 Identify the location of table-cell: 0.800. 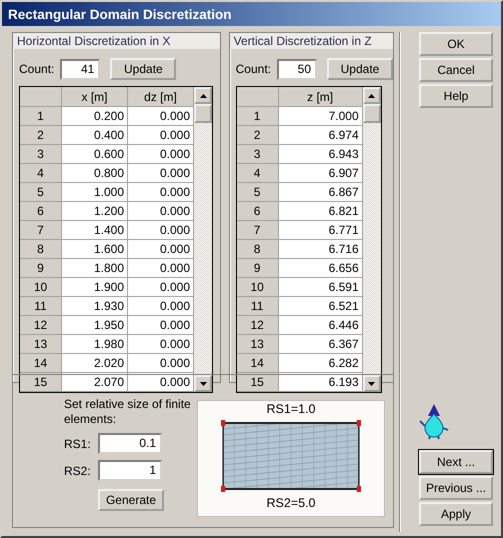
(95, 173).